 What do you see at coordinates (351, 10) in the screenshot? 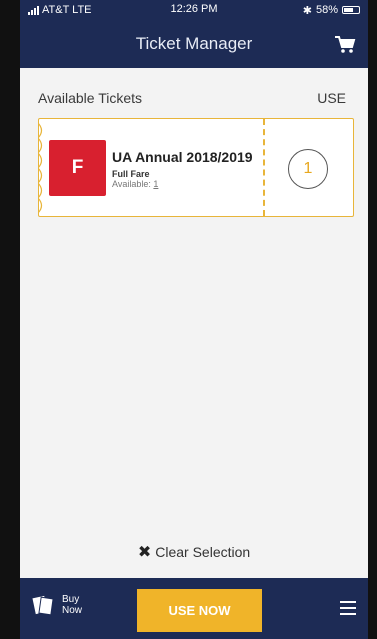
I see `battery-icon` at bounding box center [351, 10].